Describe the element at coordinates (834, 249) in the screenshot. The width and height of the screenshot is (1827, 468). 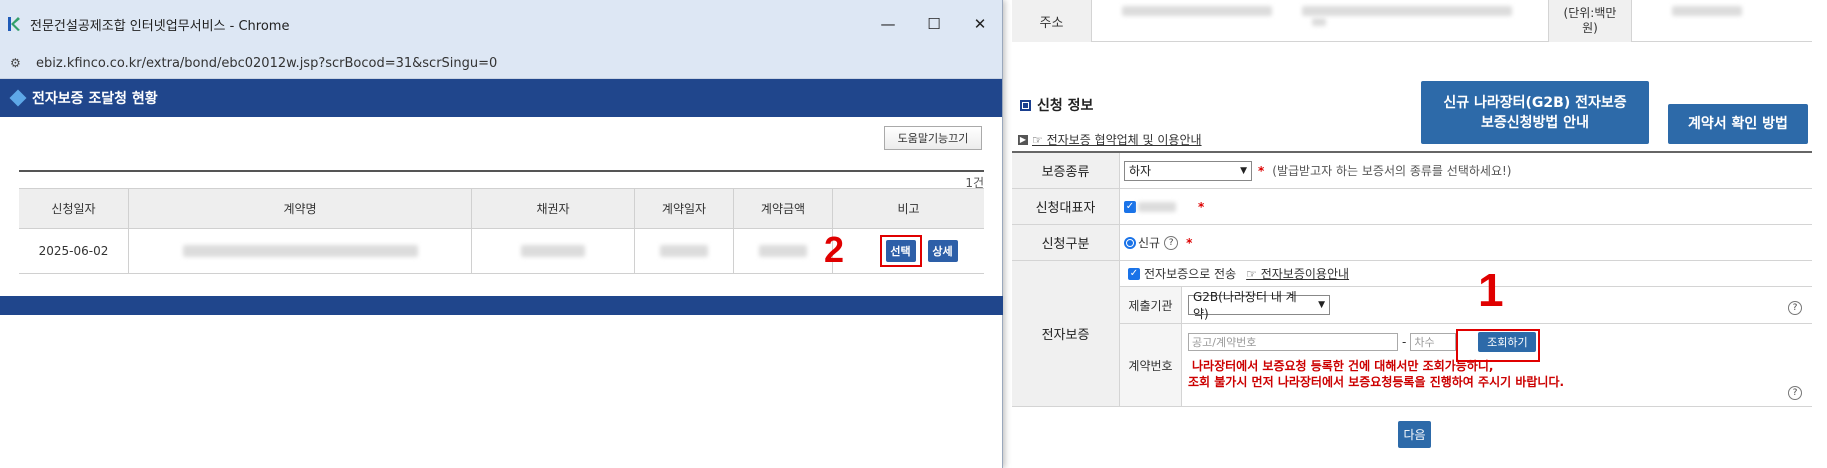
I see `step-2-marker: 2` at that location.